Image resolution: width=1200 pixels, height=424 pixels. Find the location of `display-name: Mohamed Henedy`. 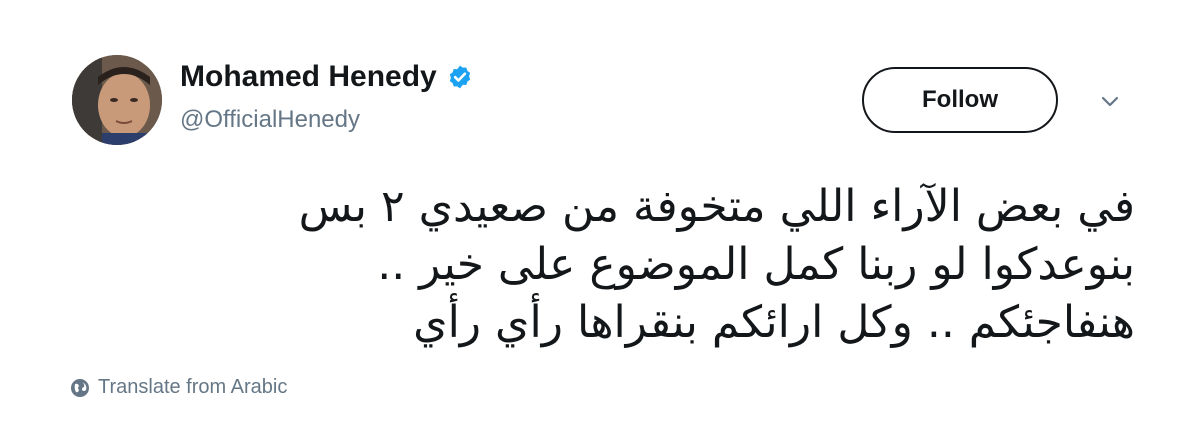

display-name: Mohamed Henedy is located at coordinates (308, 77).